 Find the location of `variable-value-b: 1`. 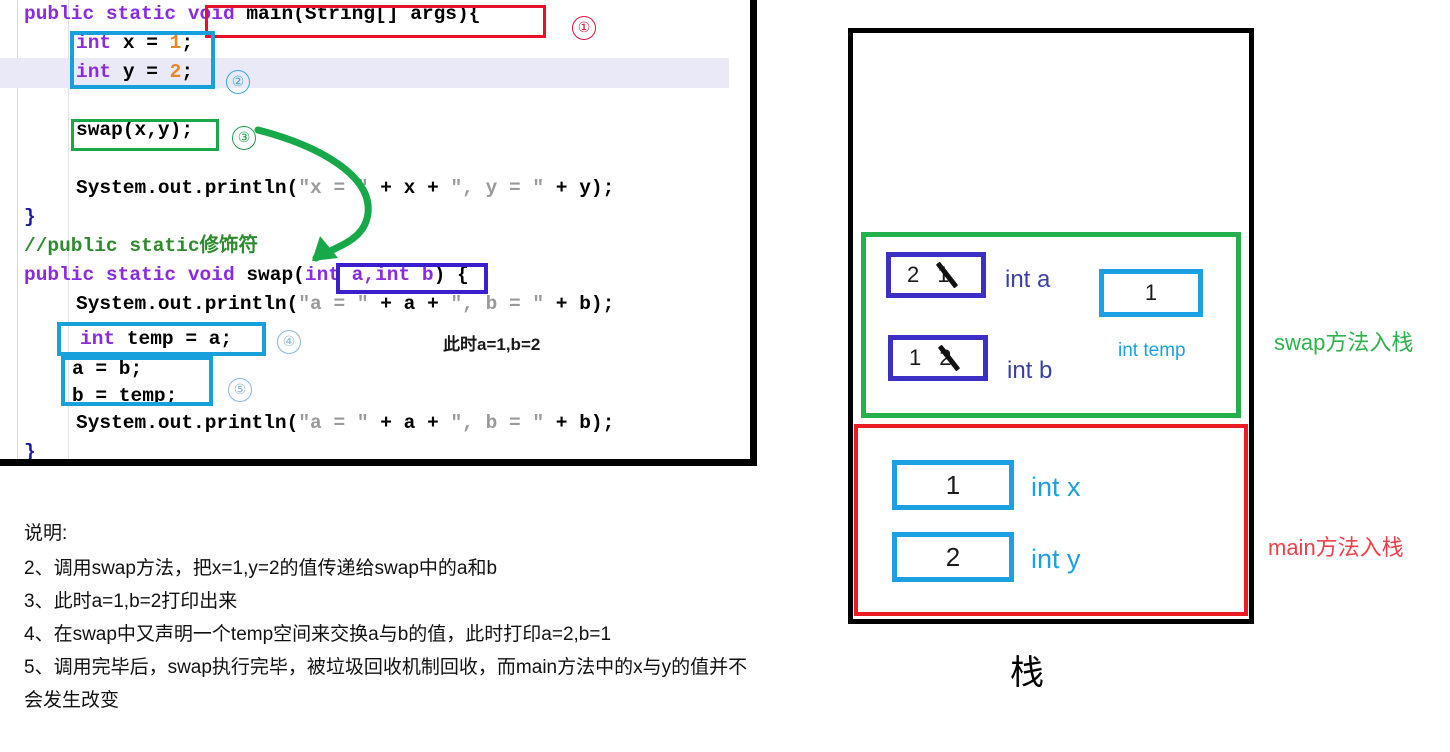

variable-value-b: 1 is located at coordinates (915, 357).